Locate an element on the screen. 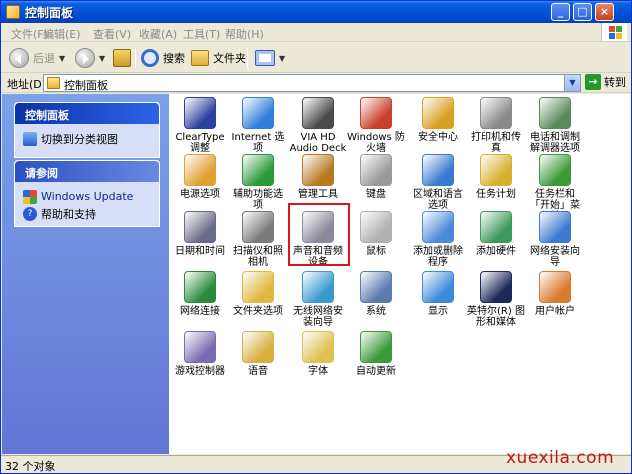 This screenshot has height=474, width=632. views-button: ▼ is located at coordinates (270, 58).